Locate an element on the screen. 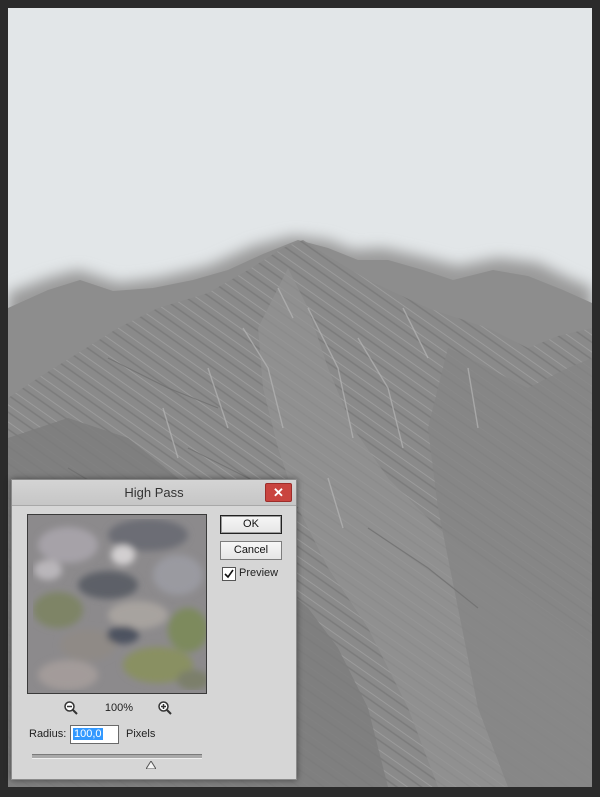 Image resolution: width=600 pixels, height=797 pixels. ok-button: OK is located at coordinates (251, 524).